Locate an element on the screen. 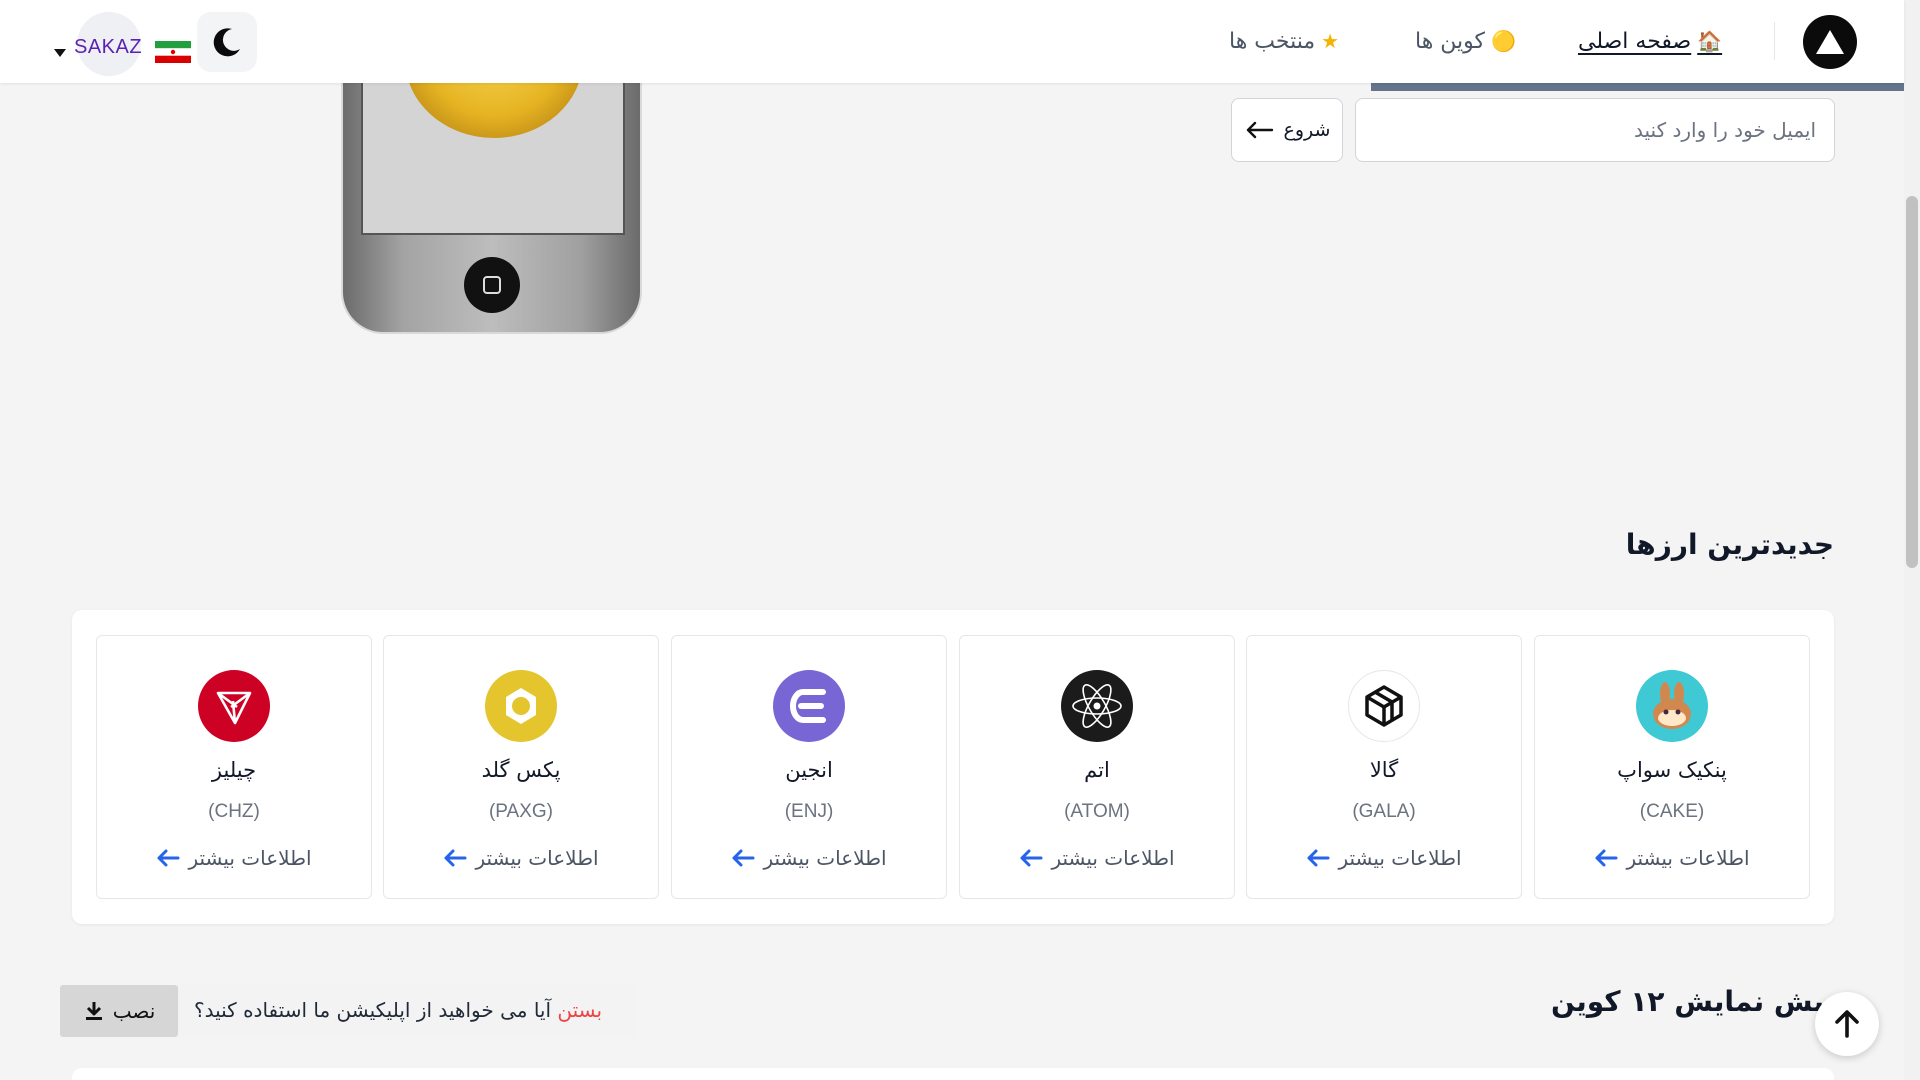 The height and width of the screenshot is (1080, 1920). scroll-to-top-button is located at coordinates (1847, 1024).